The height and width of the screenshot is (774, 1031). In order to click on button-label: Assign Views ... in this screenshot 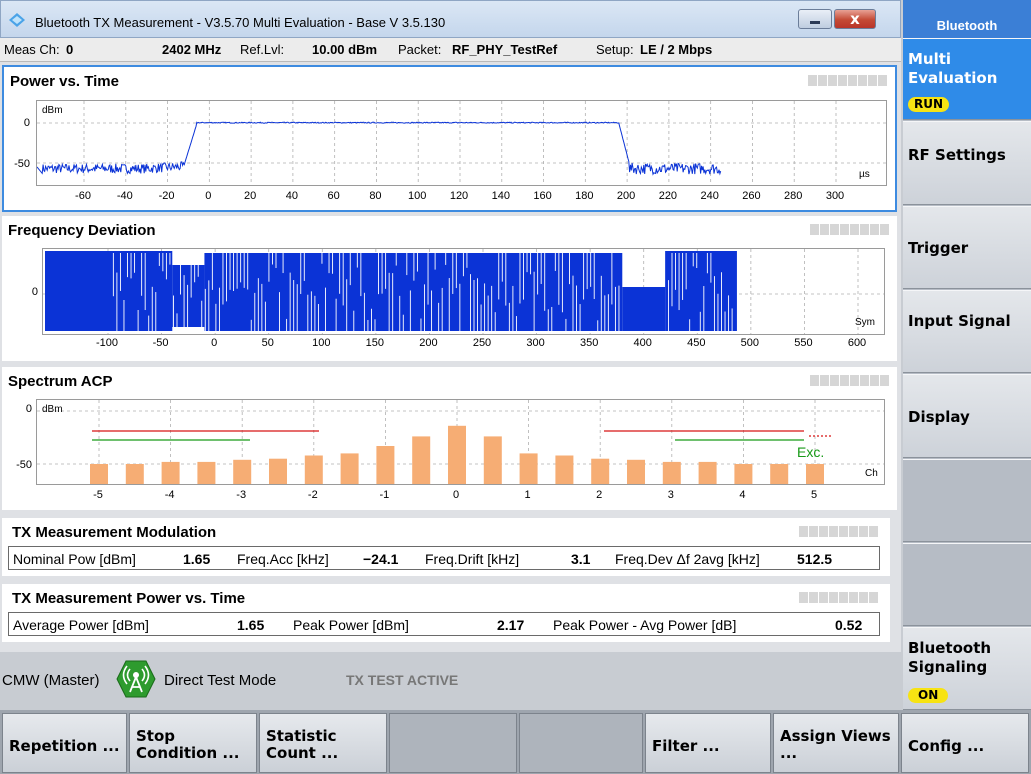, I will do `click(835, 744)`.